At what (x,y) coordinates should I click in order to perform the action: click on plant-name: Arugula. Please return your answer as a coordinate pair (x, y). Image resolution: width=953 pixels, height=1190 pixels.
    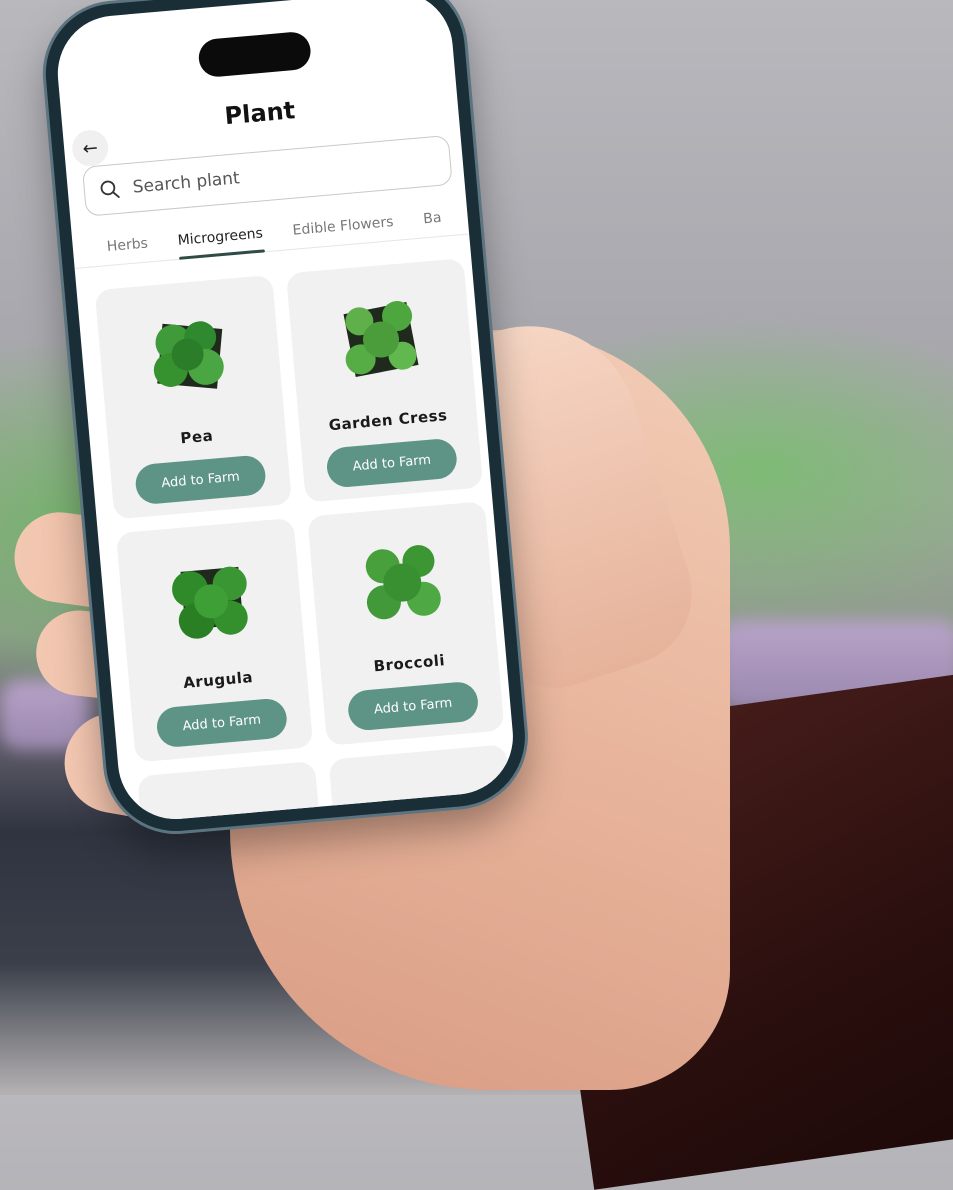
    Looking at the image, I should click on (218, 680).